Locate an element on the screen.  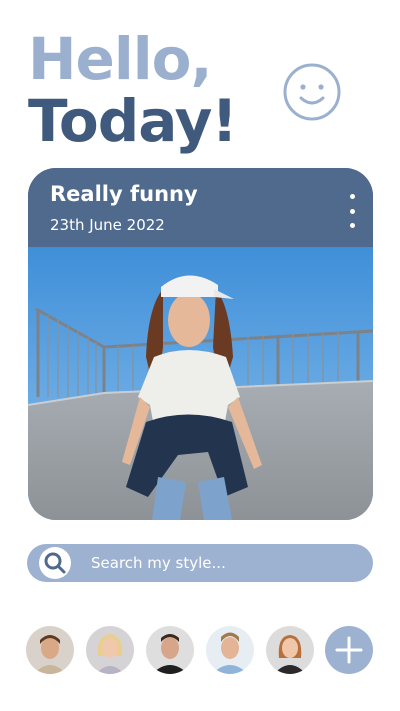
more-vertical-icon is located at coordinates (352, 211).